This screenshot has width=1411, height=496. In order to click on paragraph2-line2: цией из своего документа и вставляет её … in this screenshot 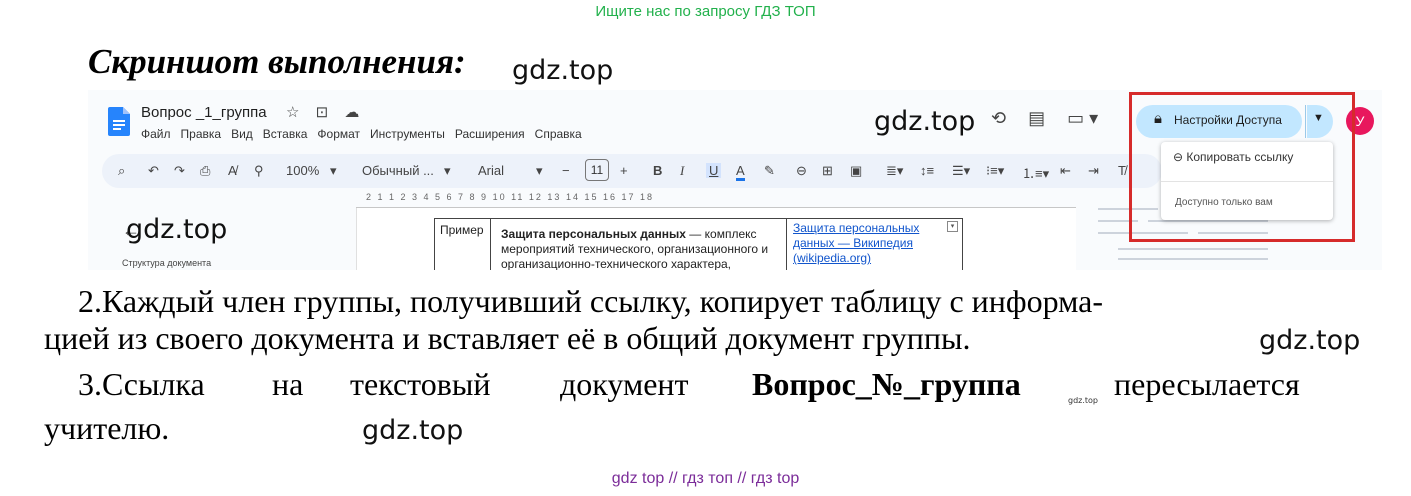, I will do `click(507, 338)`.